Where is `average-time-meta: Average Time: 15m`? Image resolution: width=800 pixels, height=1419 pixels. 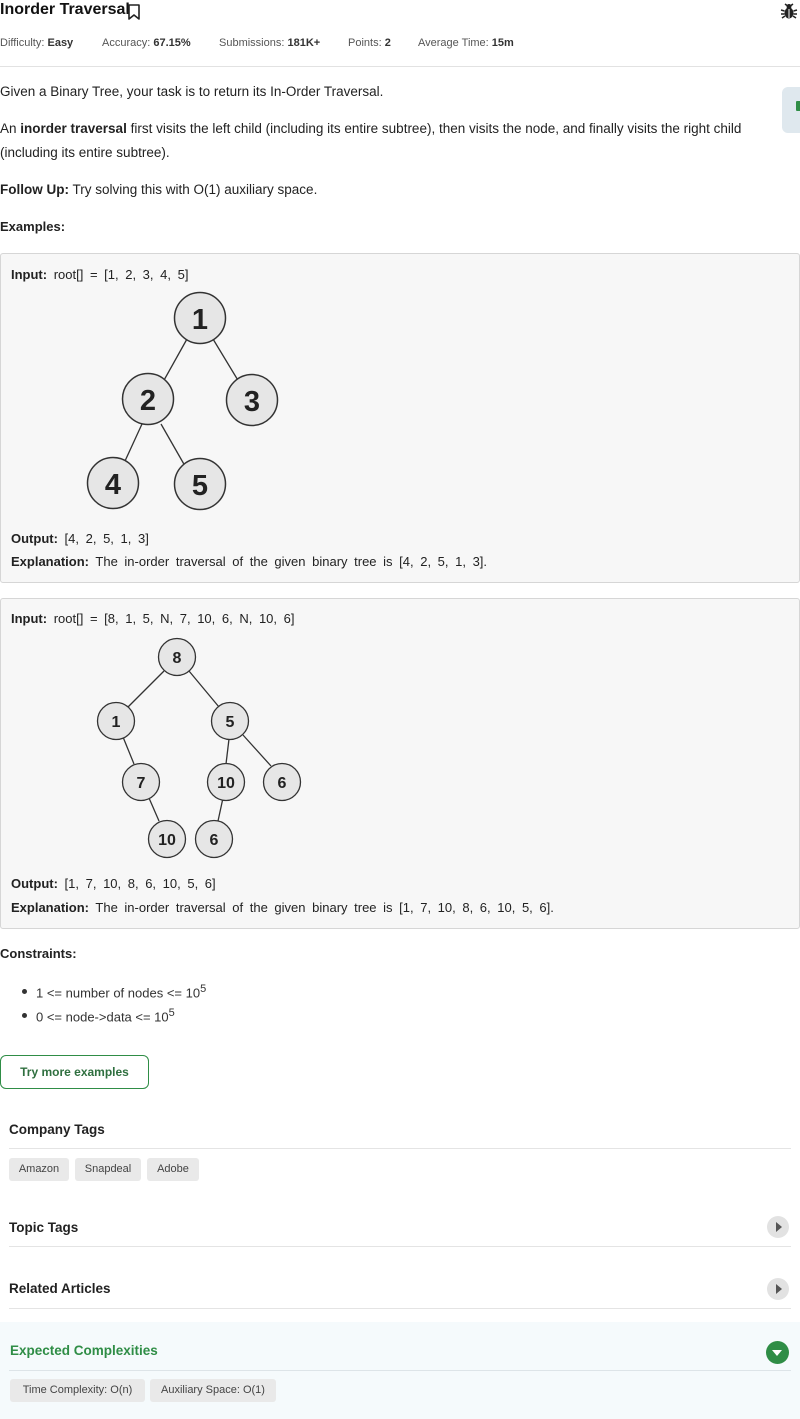
average-time-meta: Average Time: 15m is located at coordinates (466, 43).